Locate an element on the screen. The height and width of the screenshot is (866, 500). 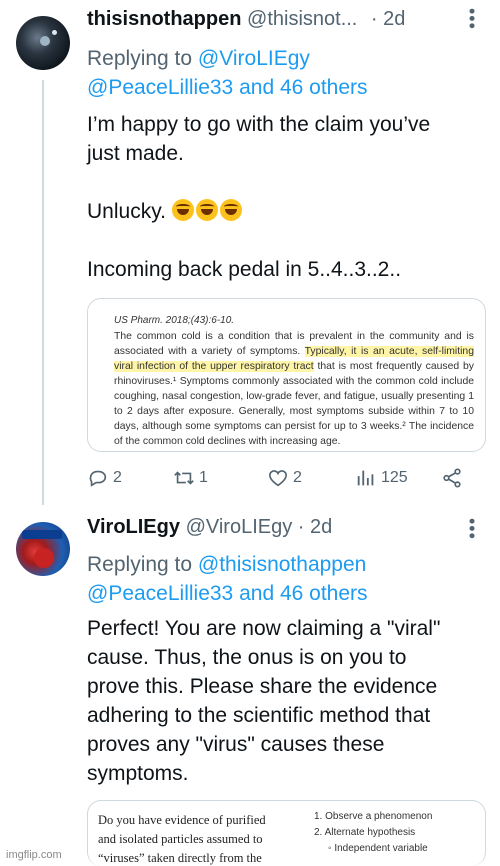
thread-connector-line is located at coordinates (43, 292).